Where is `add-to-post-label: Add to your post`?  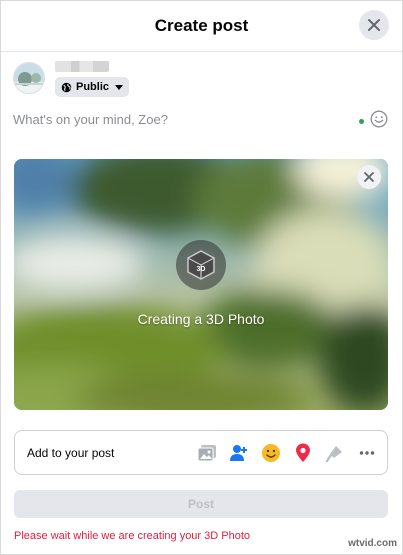 add-to-post-label: Add to your post is located at coordinates (71, 453).